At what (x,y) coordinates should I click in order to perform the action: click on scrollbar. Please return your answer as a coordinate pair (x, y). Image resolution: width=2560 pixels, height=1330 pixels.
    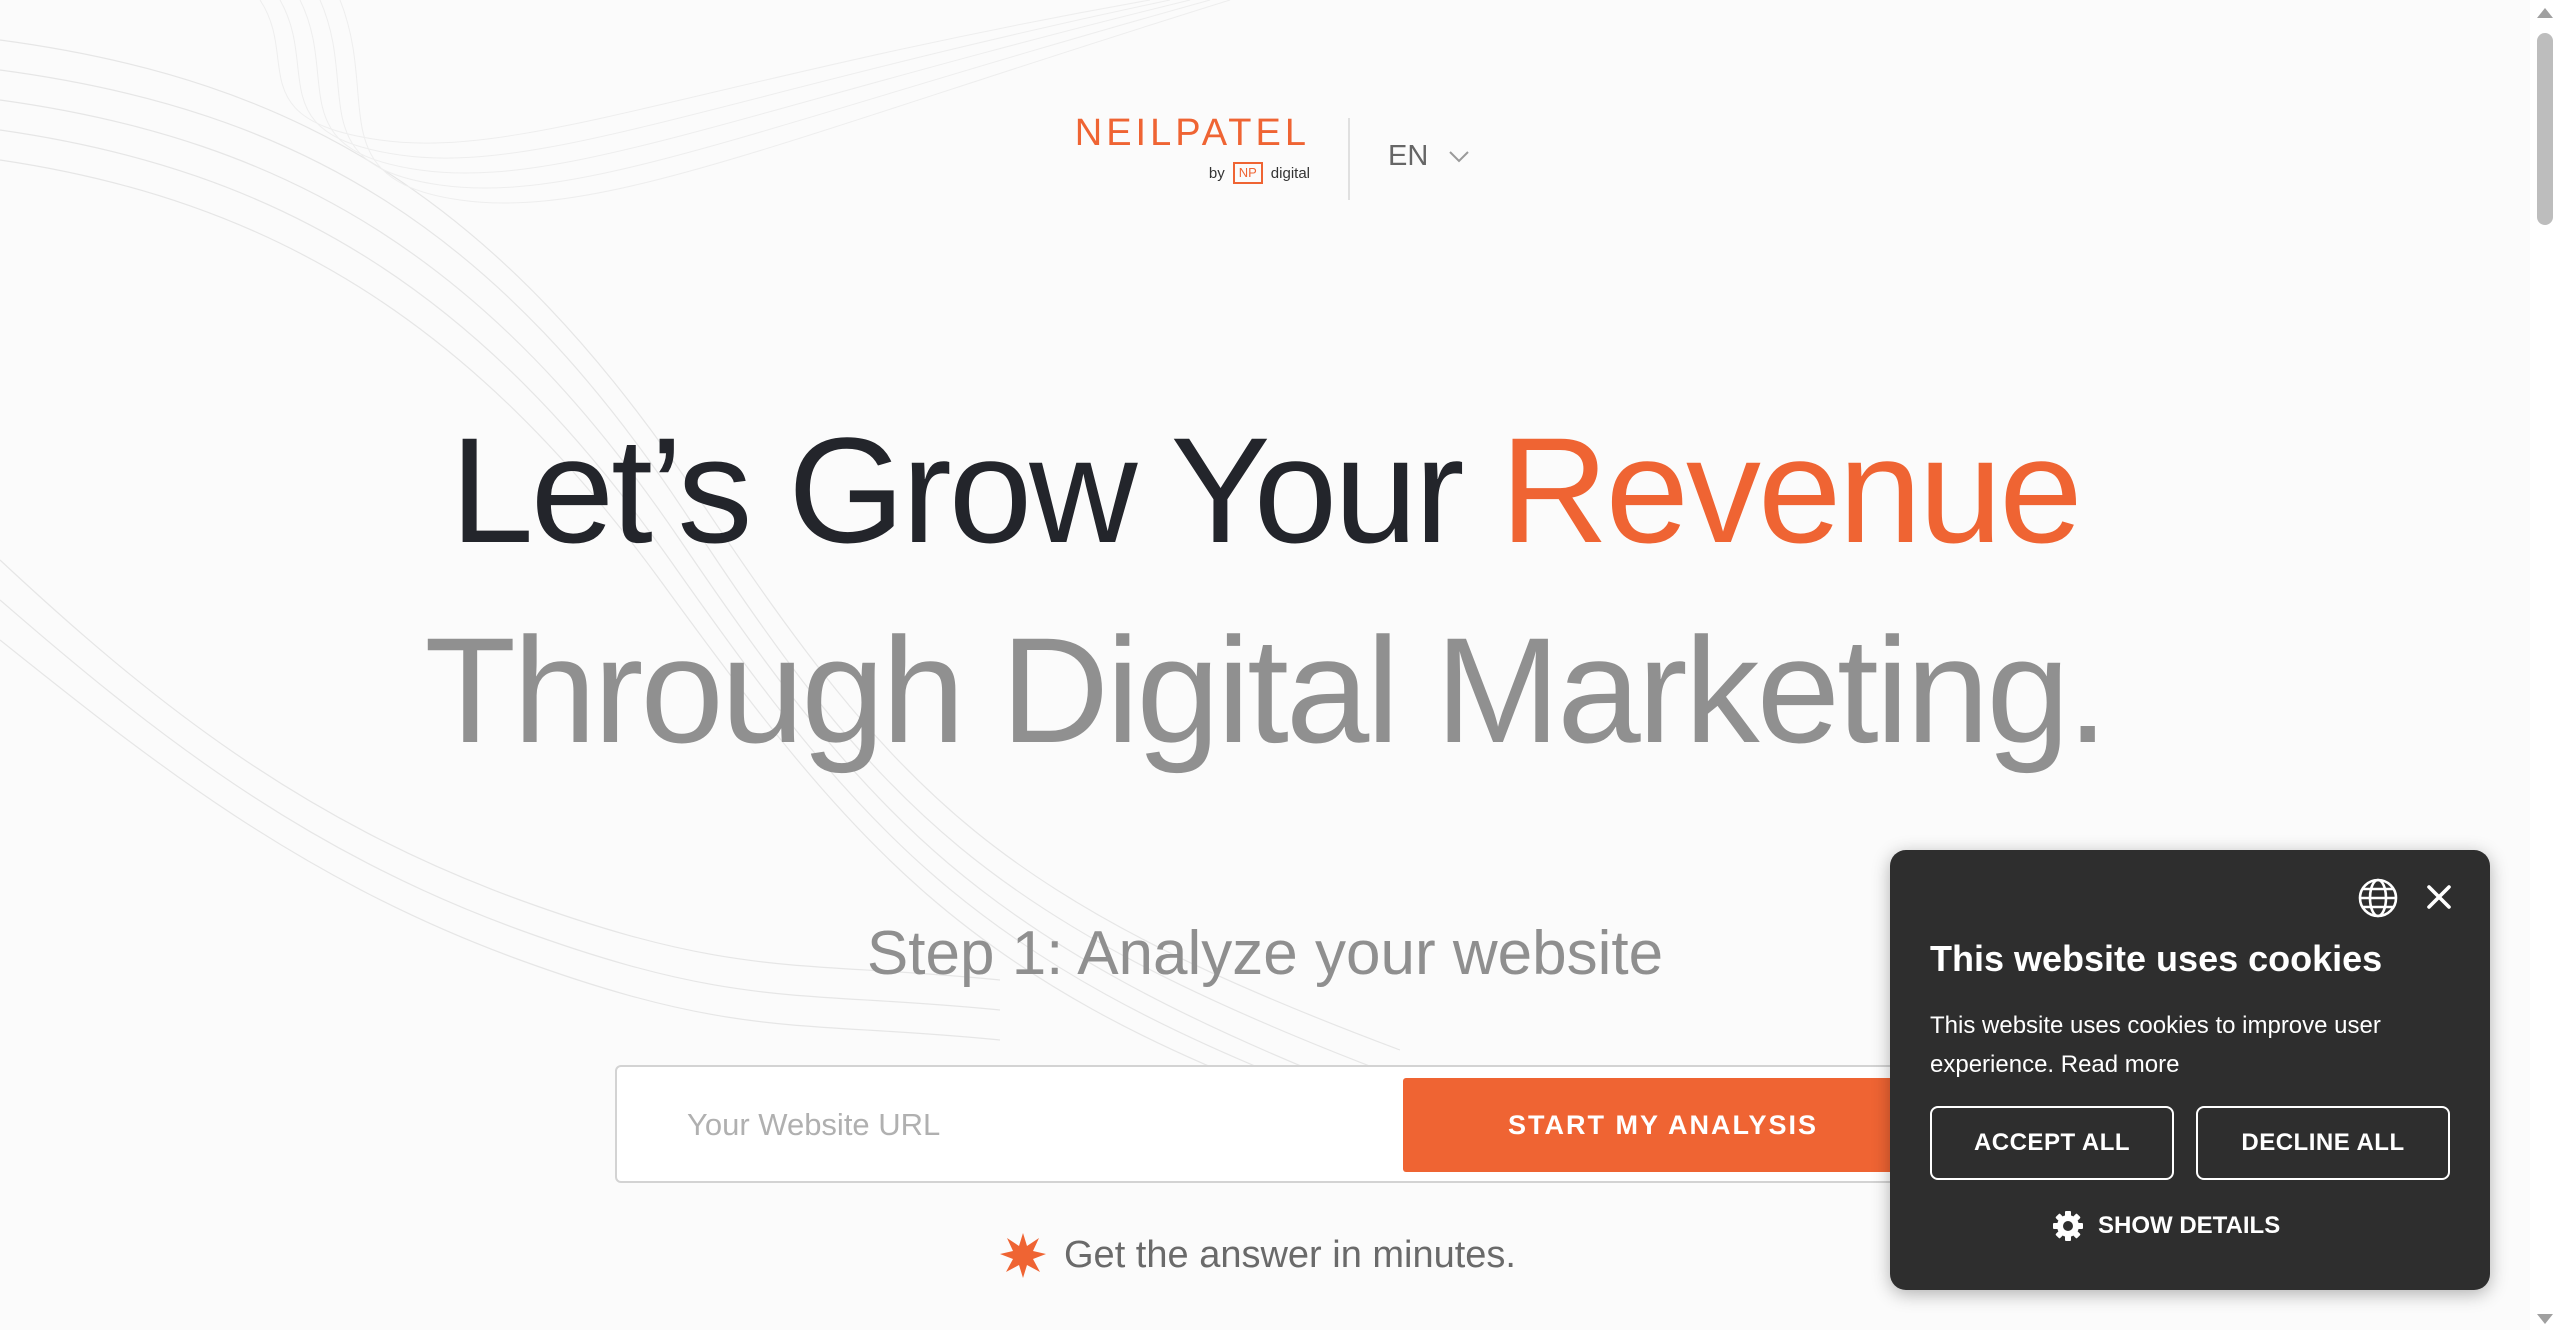
    Looking at the image, I should click on (2545, 665).